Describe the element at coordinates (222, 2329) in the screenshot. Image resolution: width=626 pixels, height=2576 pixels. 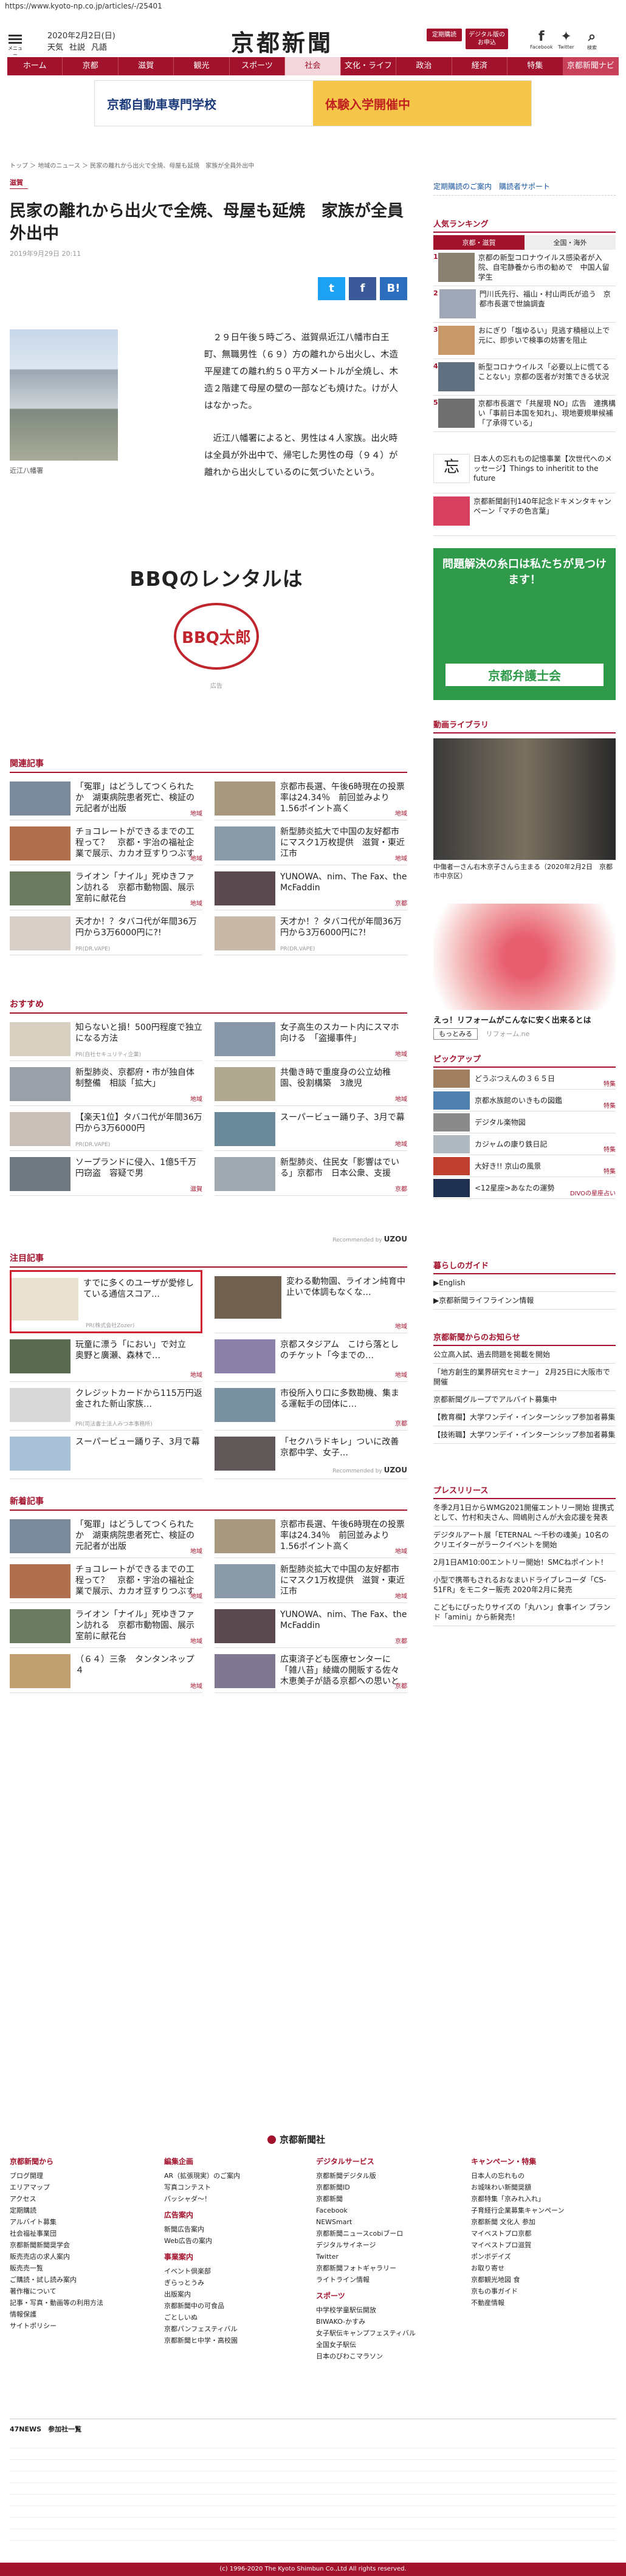
I see `footer-link: 京都パンフェスティバル` at that location.